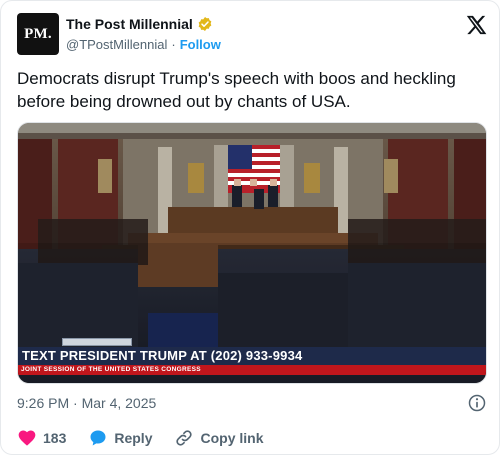 The image size is (500, 455). Describe the element at coordinates (205, 24) in the screenshot. I see `verified-badge-icon` at that location.